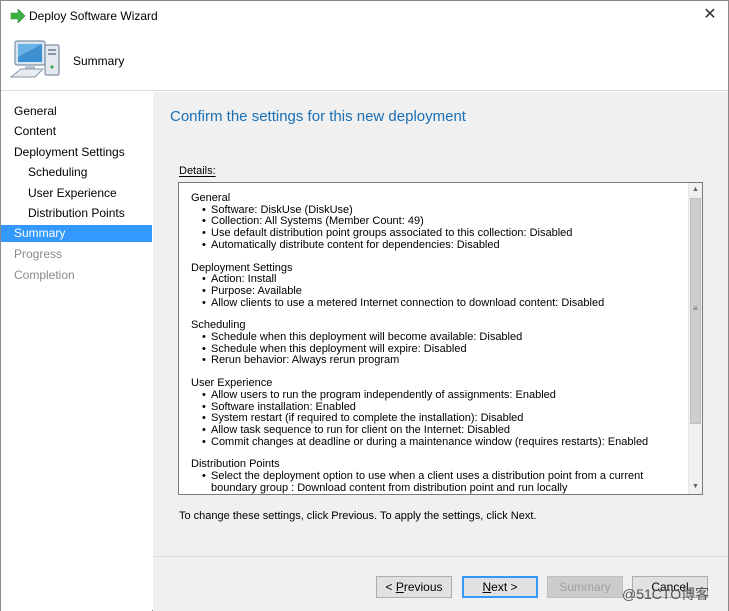 This screenshot has height=611, width=729. I want to click on page-header: Summary, so click(364, 61).